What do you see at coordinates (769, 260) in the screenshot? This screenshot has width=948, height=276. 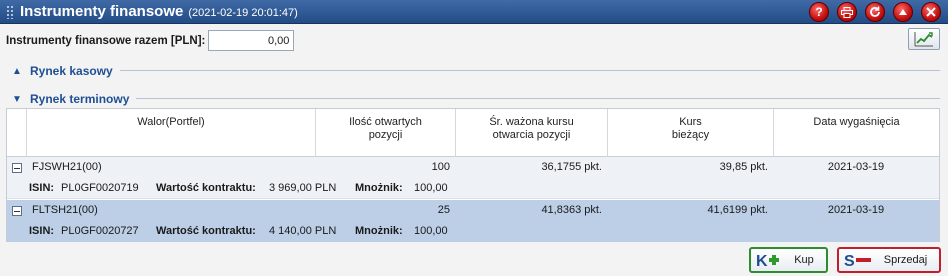 I see `buy-icon: K` at bounding box center [769, 260].